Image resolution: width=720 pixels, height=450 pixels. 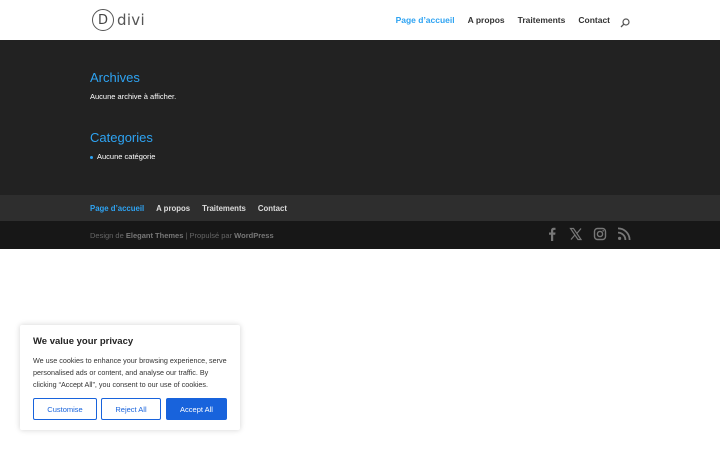 What do you see at coordinates (272, 208) in the screenshot?
I see `footer-nav-item-contact: Contact` at bounding box center [272, 208].